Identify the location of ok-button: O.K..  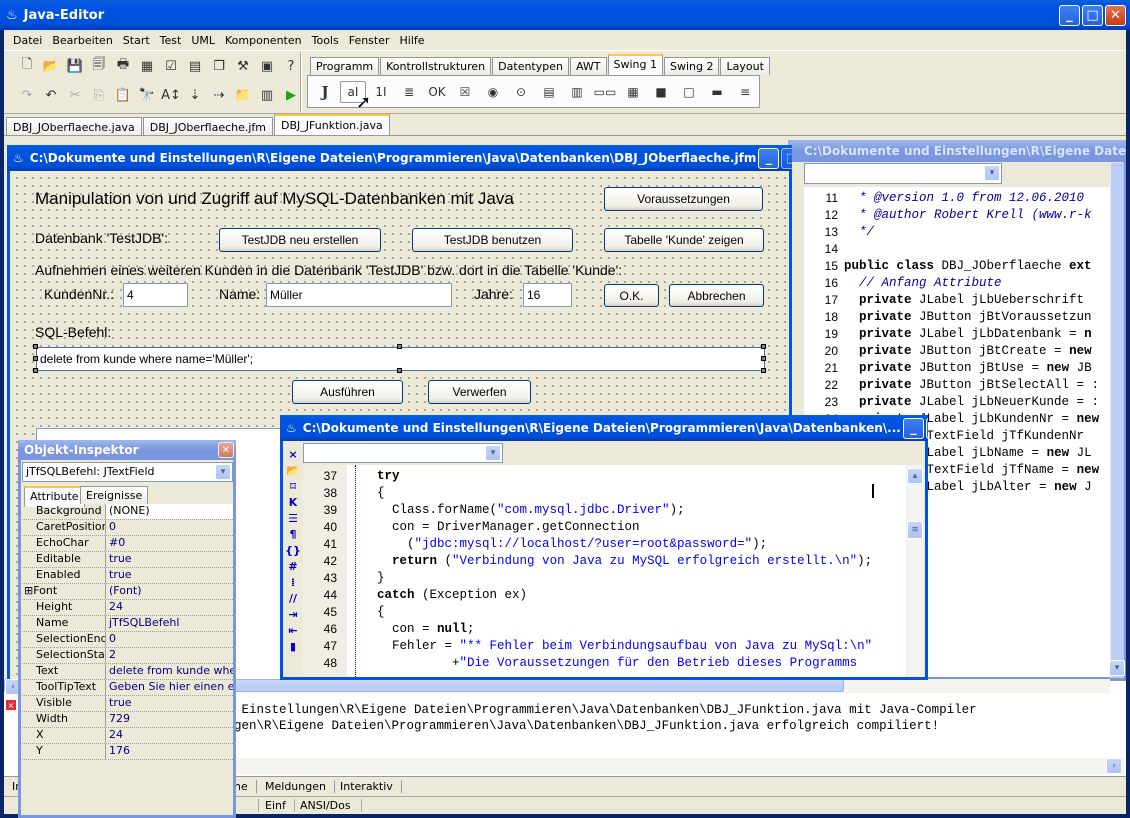
(631, 295).